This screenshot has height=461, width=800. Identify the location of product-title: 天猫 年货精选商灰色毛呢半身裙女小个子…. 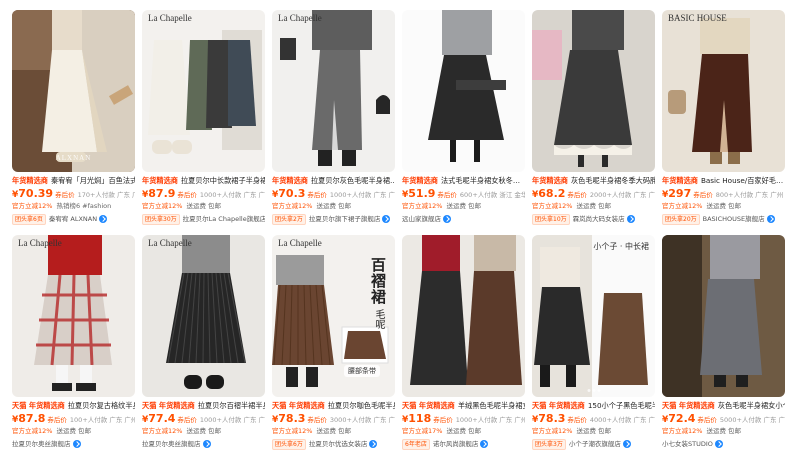
(723, 406).